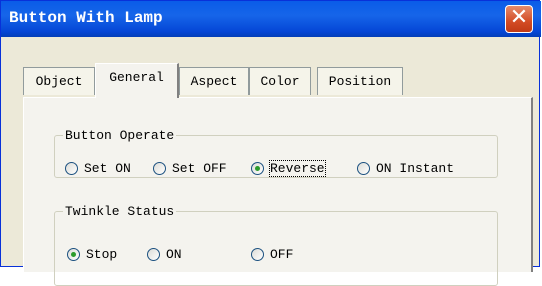  Describe the element at coordinates (120, 211) in the screenshot. I see `twinkle-status-legend: Twinkle Status` at that location.